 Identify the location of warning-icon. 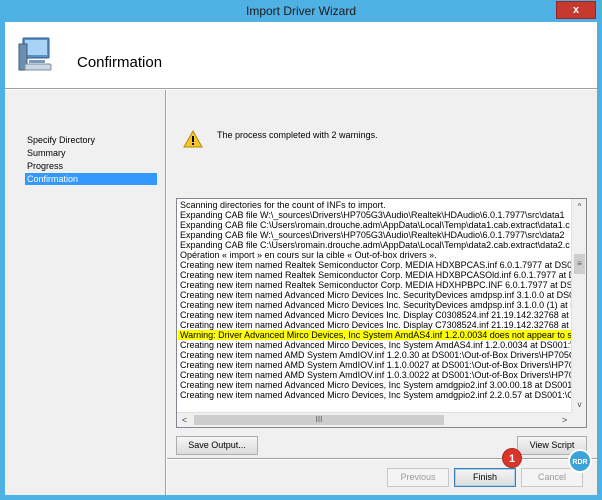
(193, 139).